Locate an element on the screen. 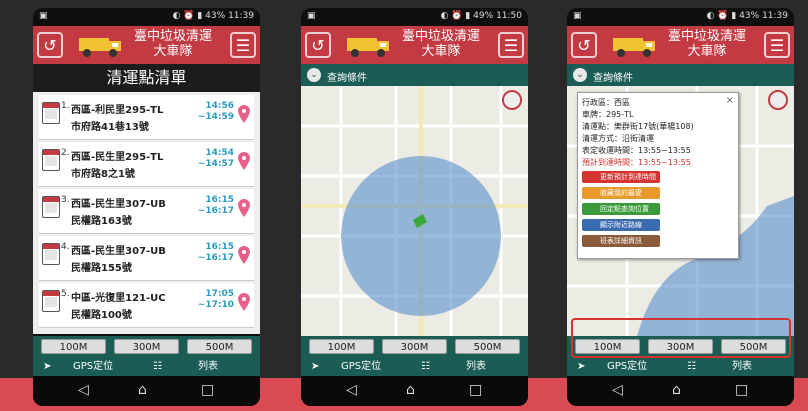 This screenshot has height=411, width=808. show-nearby-route-button: 顯示附近路線 is located at coordinates (621, 225).